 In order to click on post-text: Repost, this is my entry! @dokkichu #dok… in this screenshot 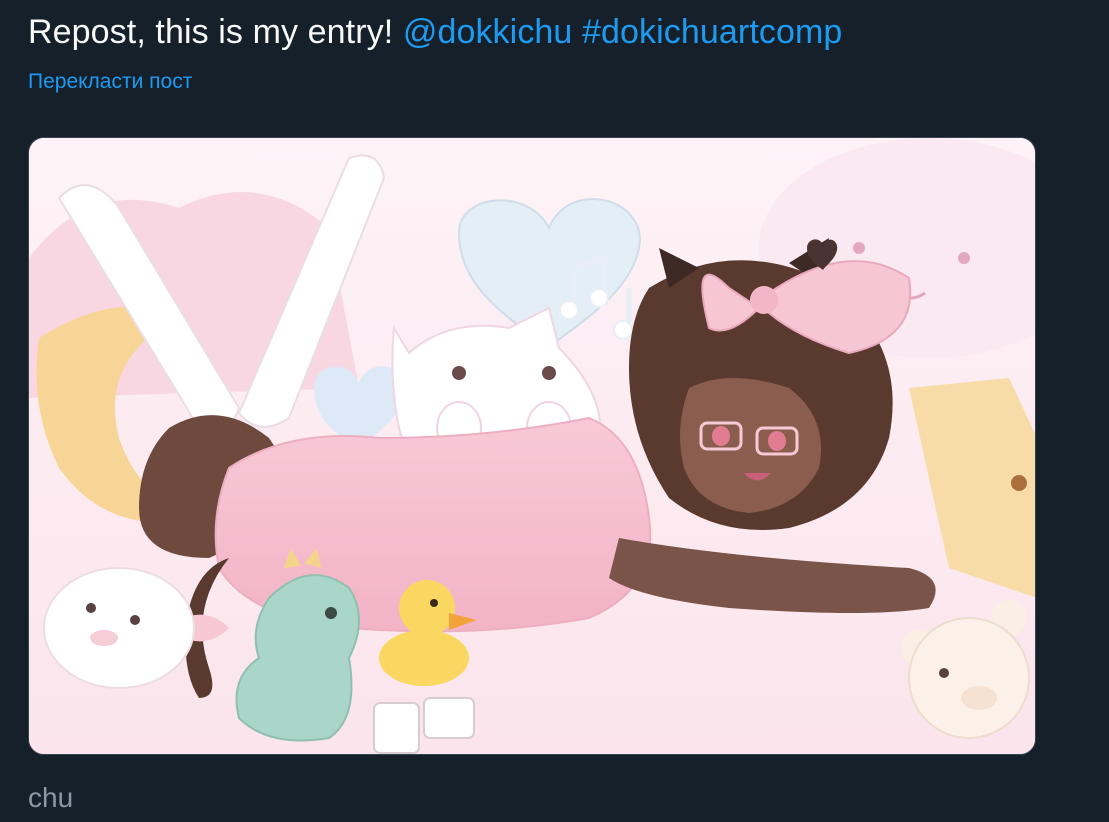, I will do `click(435, 32)`.